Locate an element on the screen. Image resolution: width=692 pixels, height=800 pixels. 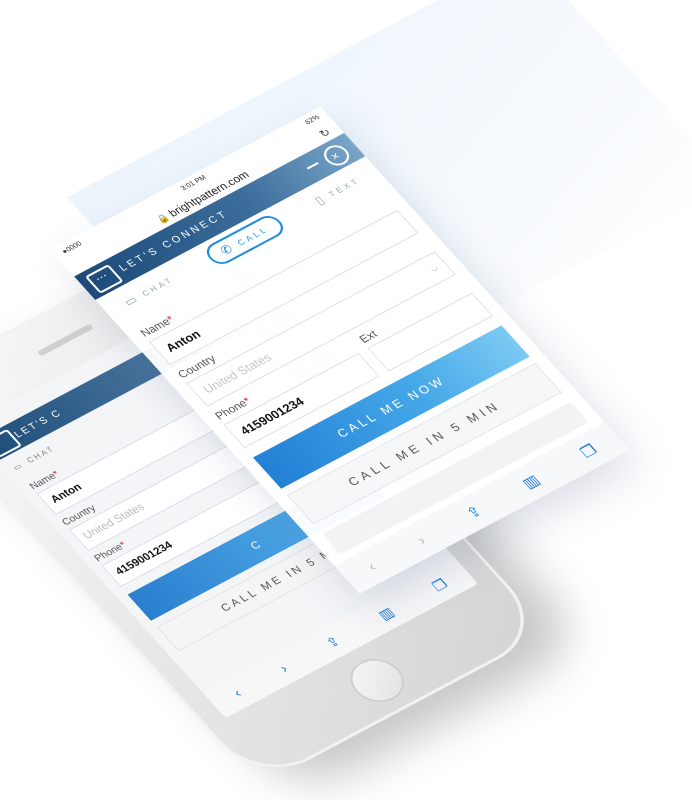
back-tab-chat: CHAT is located at coordinates (40, 454).